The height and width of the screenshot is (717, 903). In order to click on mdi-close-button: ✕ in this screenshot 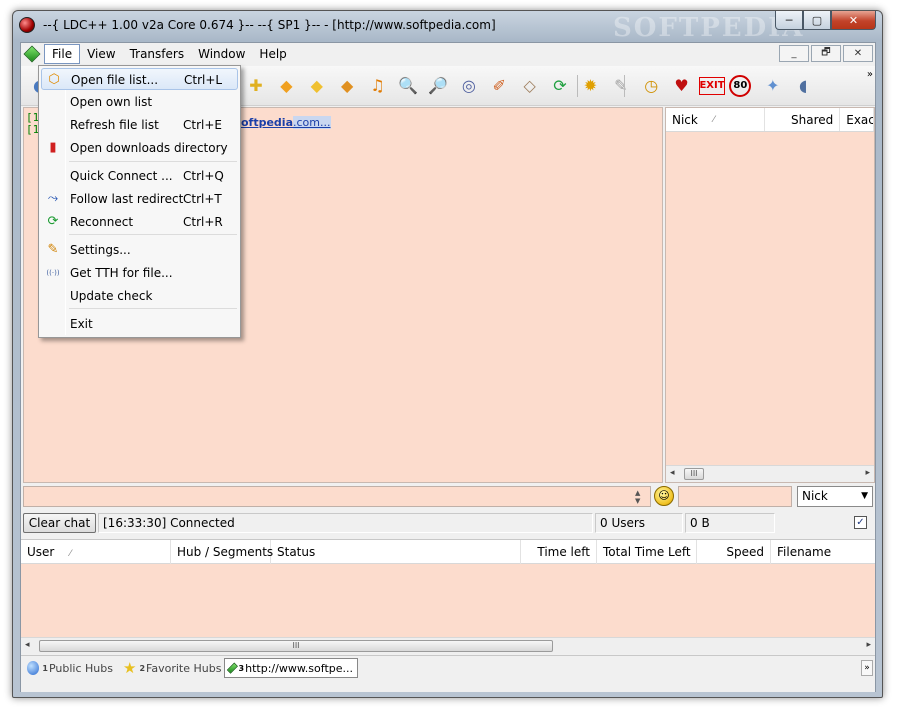, I will do `click(858, 53)`.